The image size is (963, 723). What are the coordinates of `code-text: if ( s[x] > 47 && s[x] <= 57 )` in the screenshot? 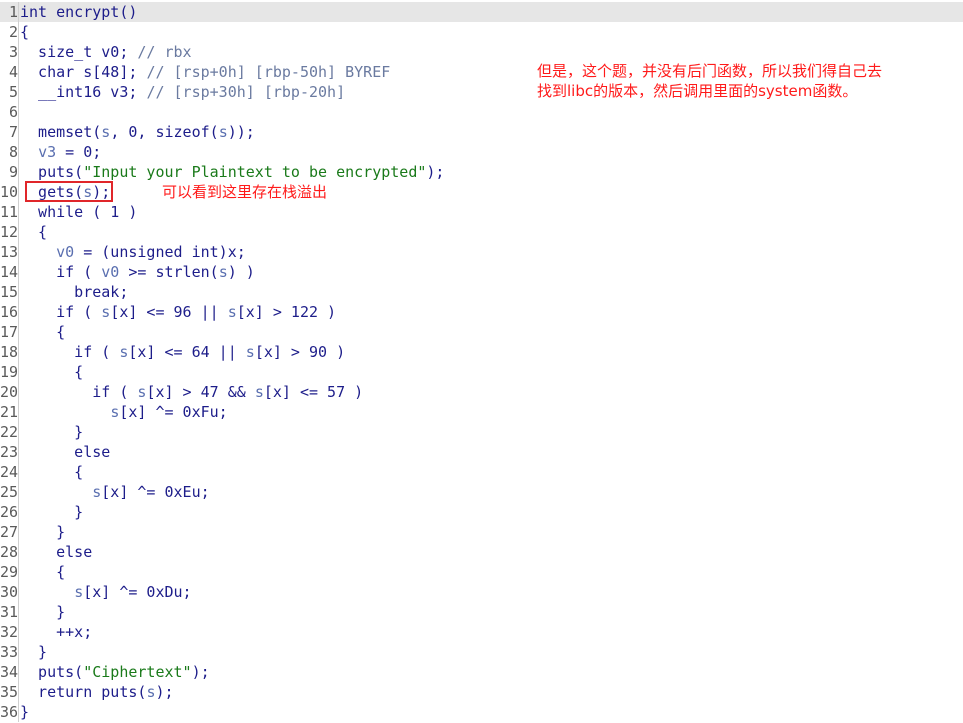 It's located at (191, 392).